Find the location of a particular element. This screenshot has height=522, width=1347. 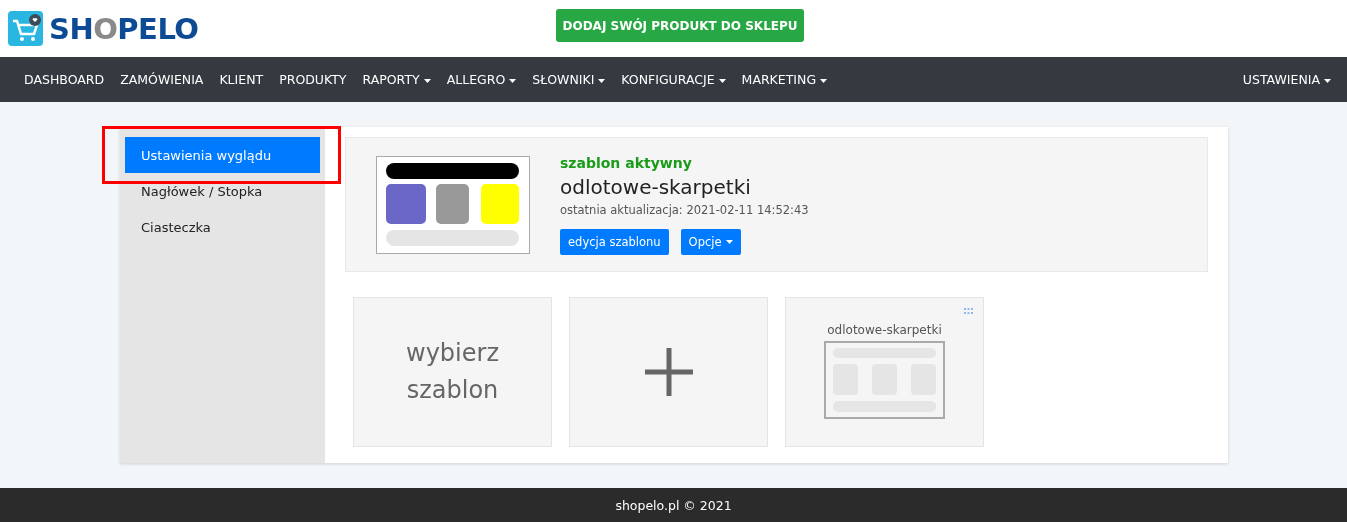

plus-icon is located at coordinates (668, 372).